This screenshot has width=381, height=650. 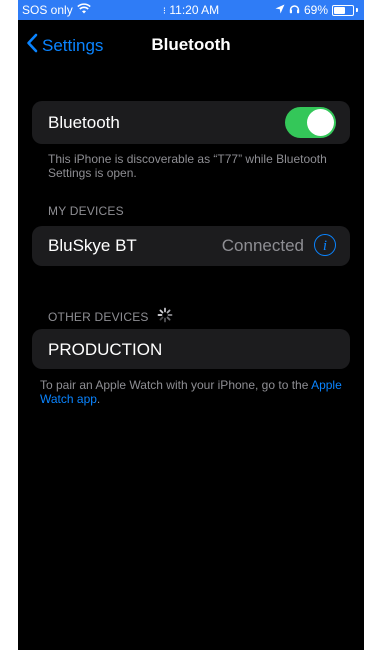 I want to click on device-row-bluskye: BluSkye BT Connected i, so click(x=191, y=246).